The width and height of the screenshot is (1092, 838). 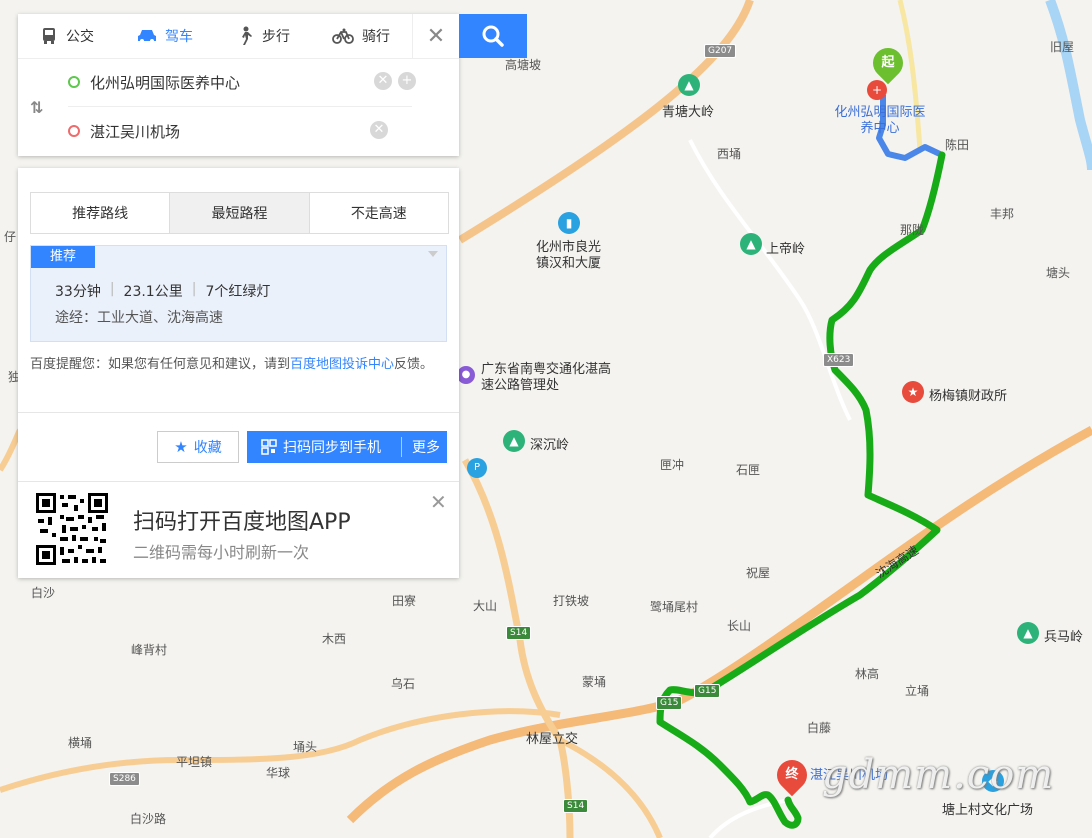 I want to click on recommended-badge: 推荐, so click(x=63, y=257).